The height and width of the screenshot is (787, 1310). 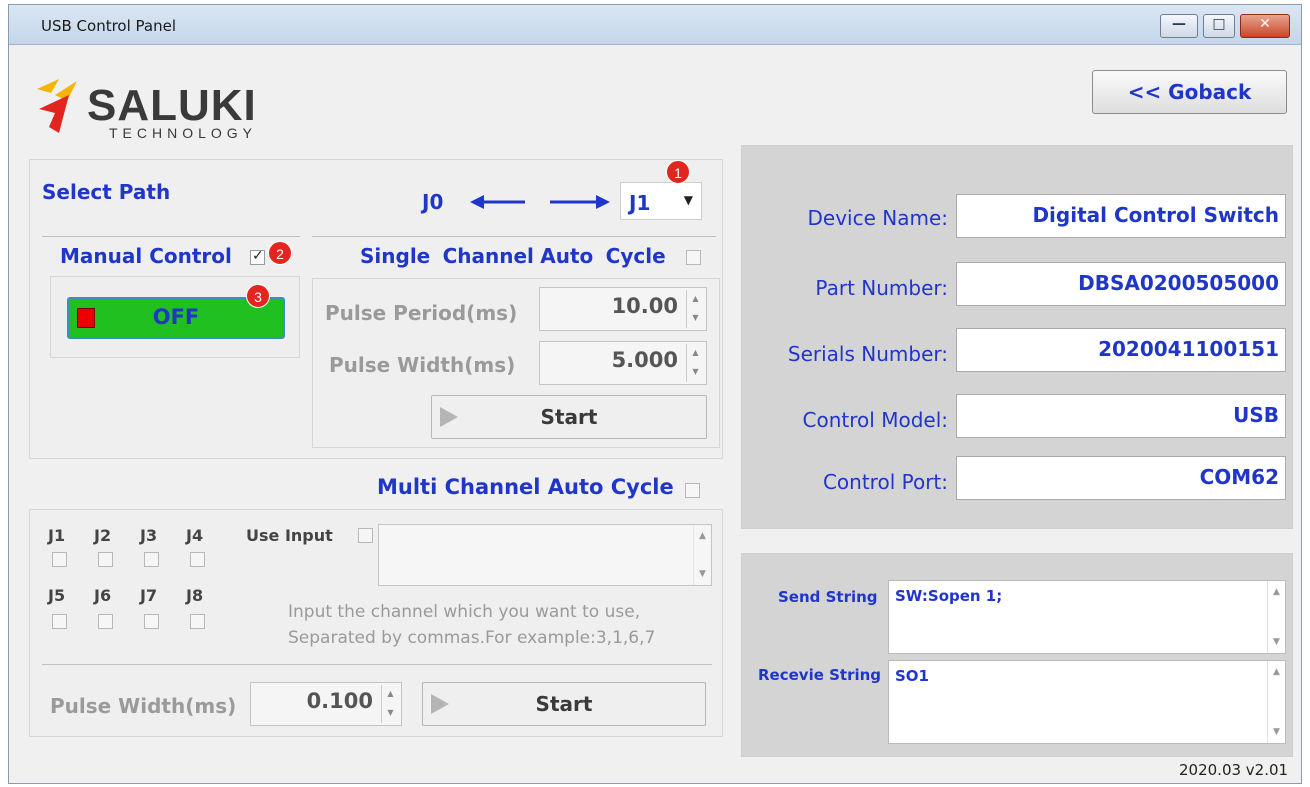 I want to click on title-bar: USB Control Panel — □ ✕, so click(x=655, y=25).